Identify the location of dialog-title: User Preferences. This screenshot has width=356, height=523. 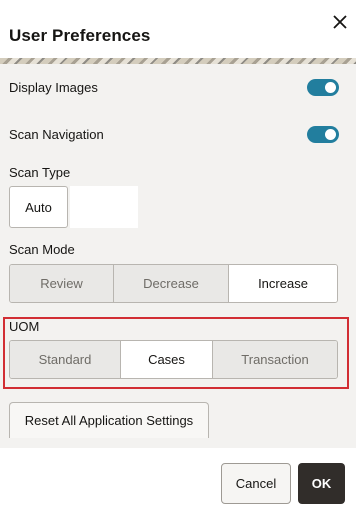
(80, 35).